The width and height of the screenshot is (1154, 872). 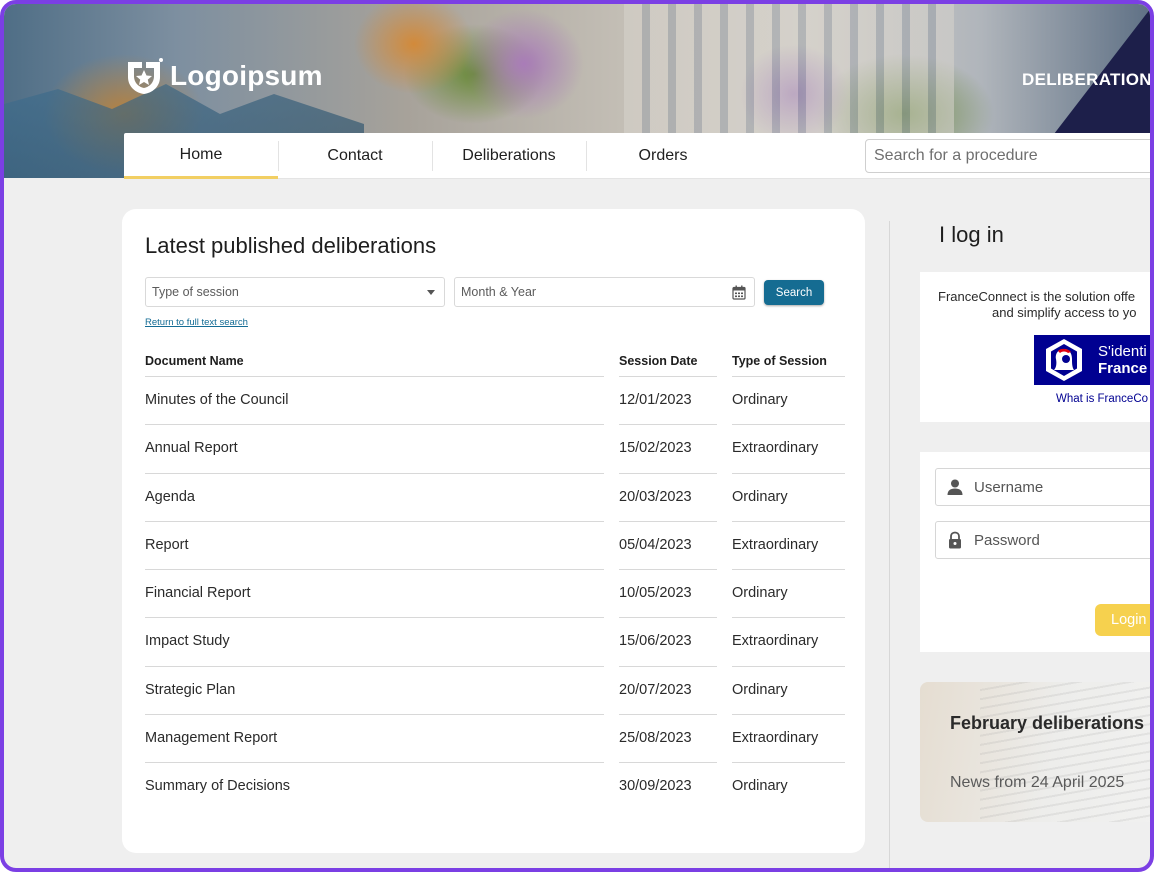 I want to click on username-field, so click(x=1042, y=487).